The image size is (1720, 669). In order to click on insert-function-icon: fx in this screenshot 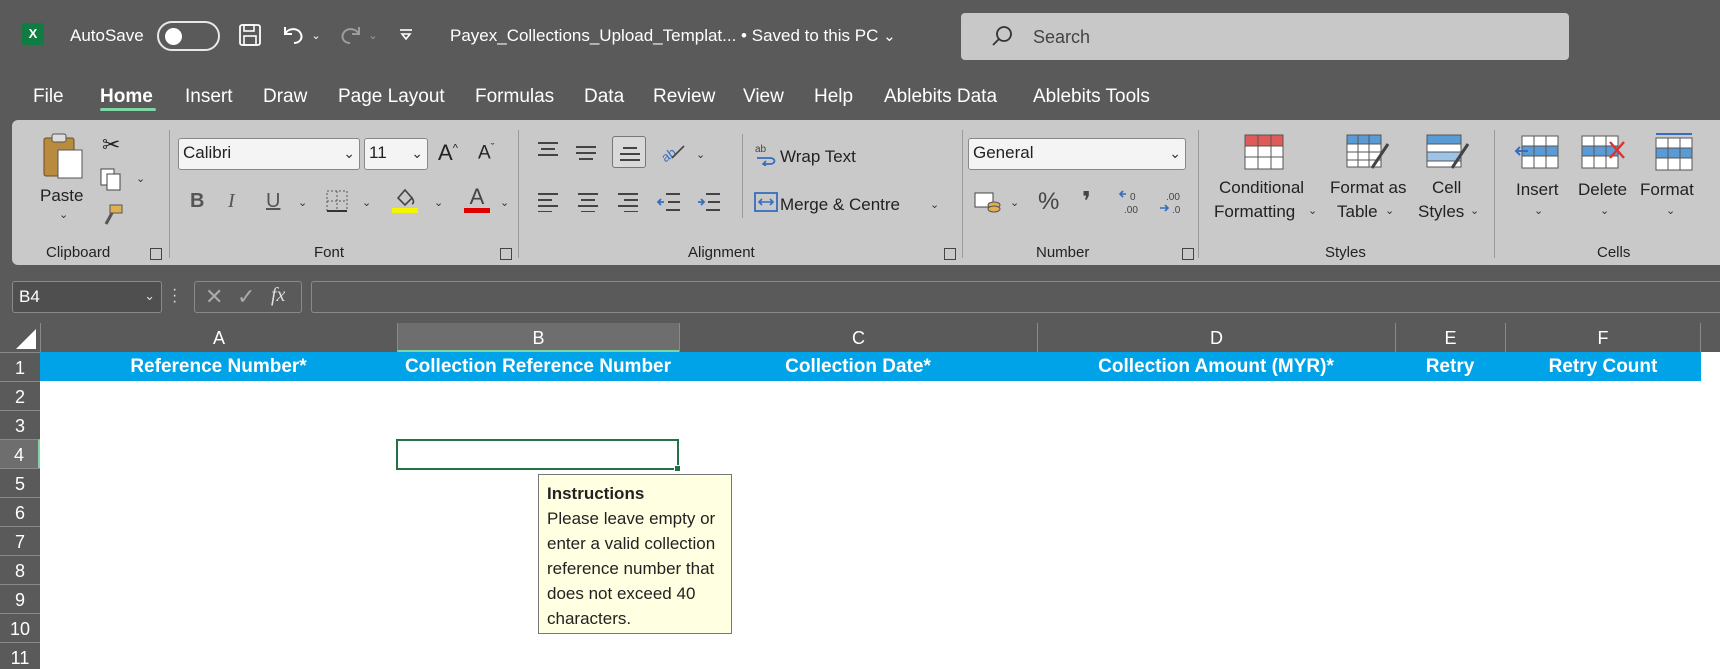, I will do `click(278, 295)`.